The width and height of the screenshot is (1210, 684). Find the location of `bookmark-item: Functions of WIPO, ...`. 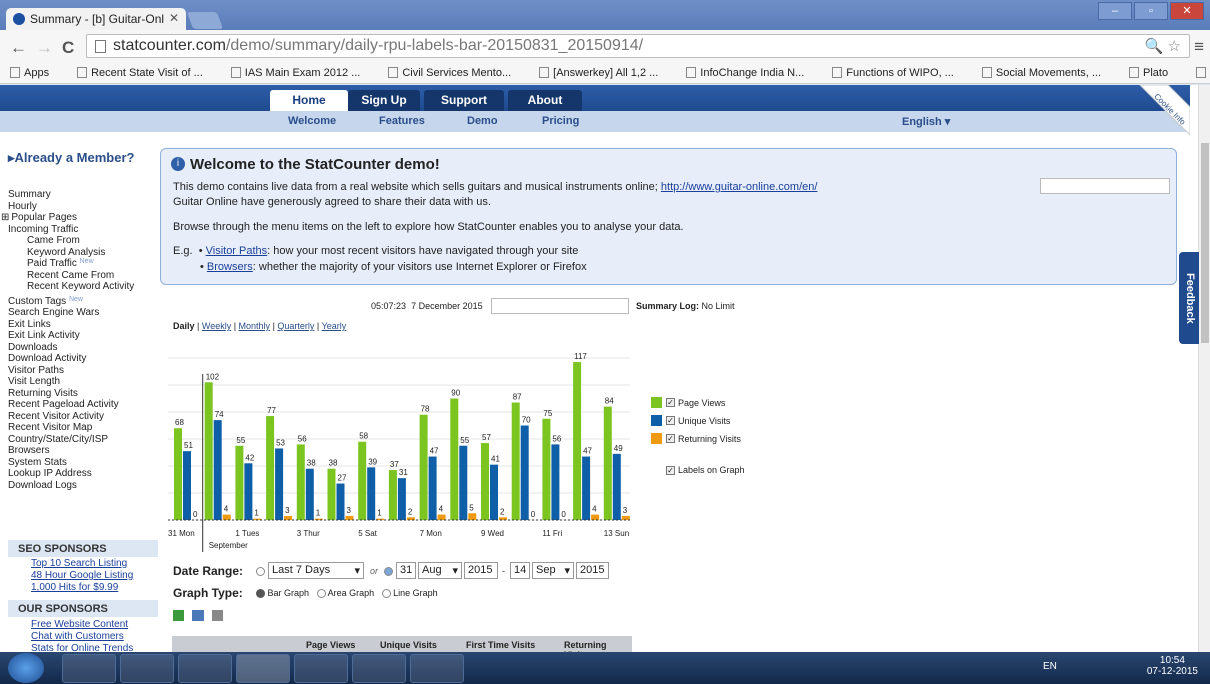

bookmark-item: Functions of WIPO, ... is located at coordinates (900, 73).